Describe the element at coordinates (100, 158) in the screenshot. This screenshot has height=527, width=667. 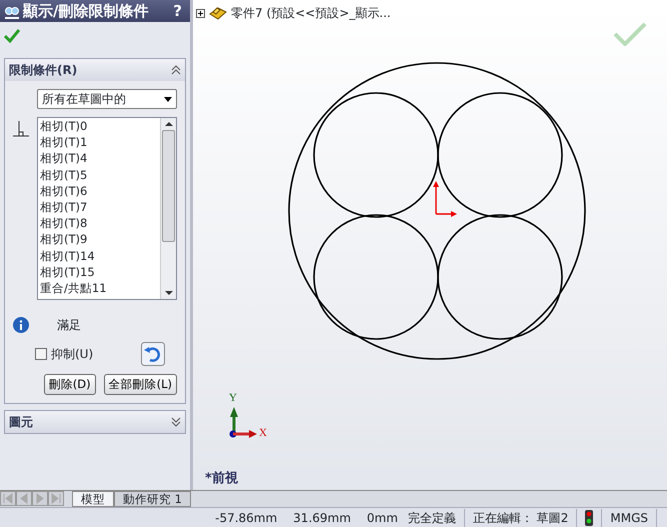
I see `relation-item: 相切(T)4` at that location.